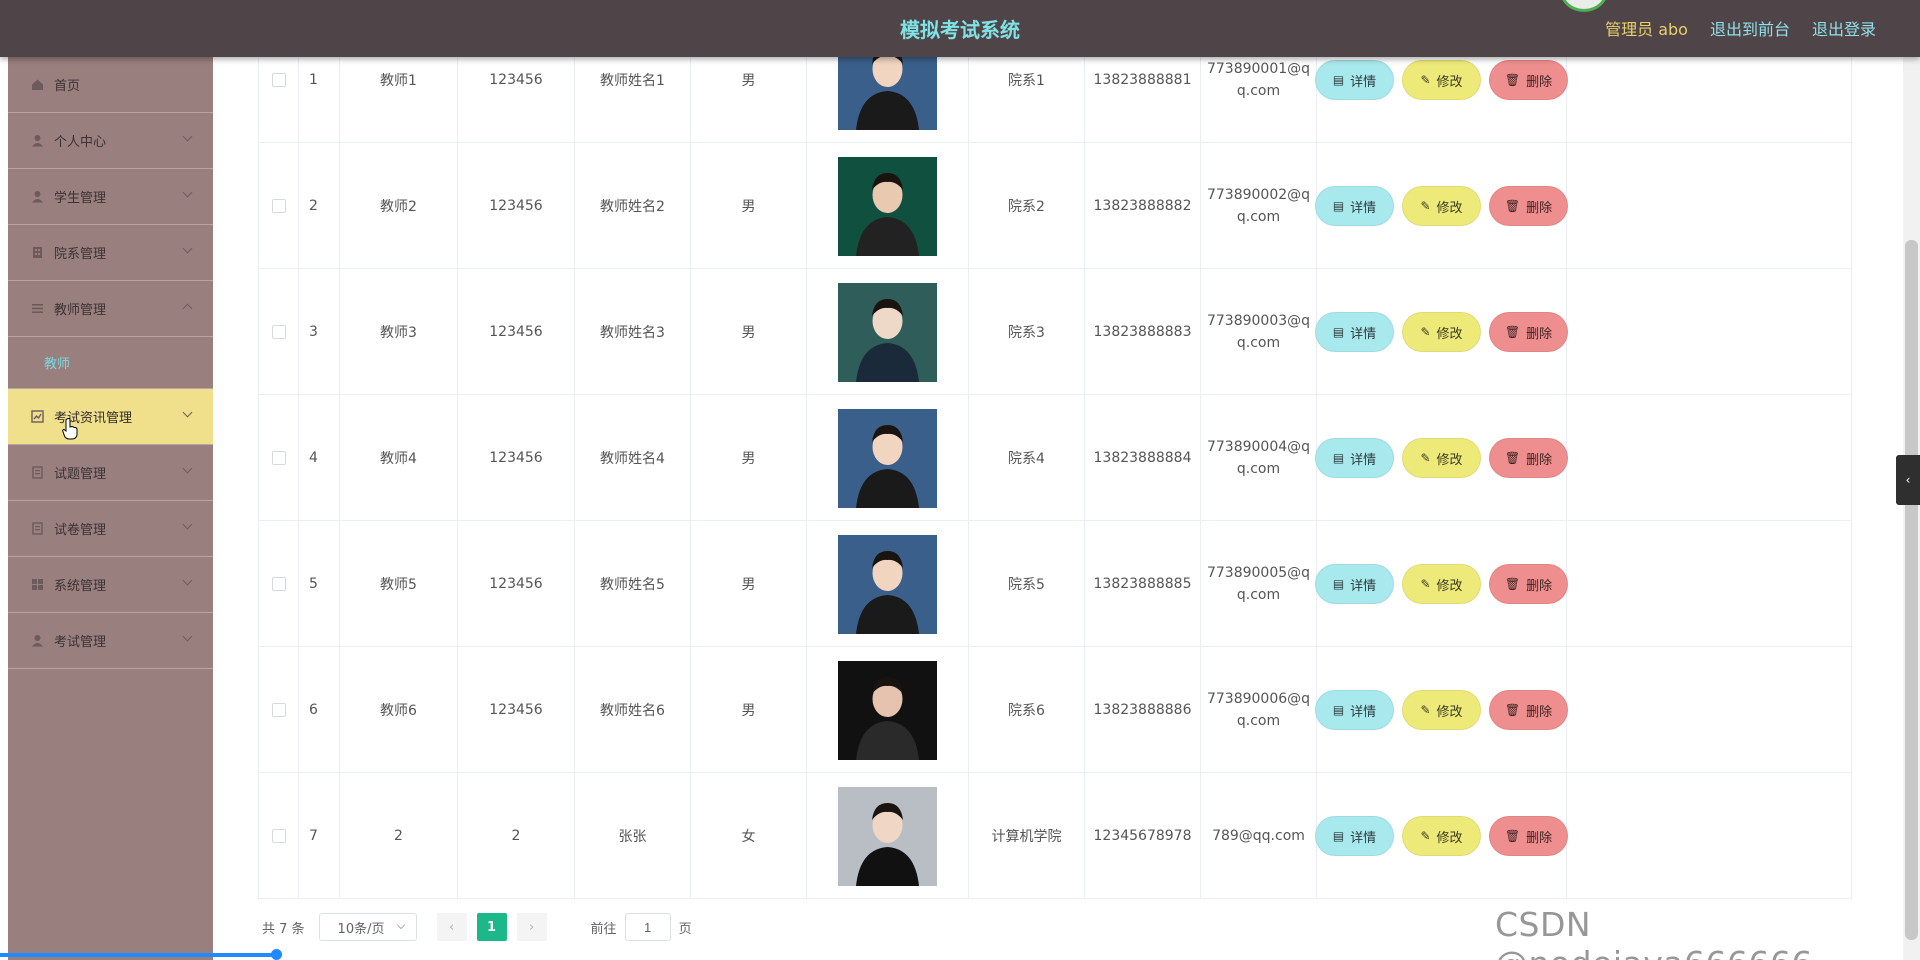 The image size is (1920, 960). Describe the element at coordinates (399, 206) in the screenshot. I see `cell-account: 教师2` at that location.